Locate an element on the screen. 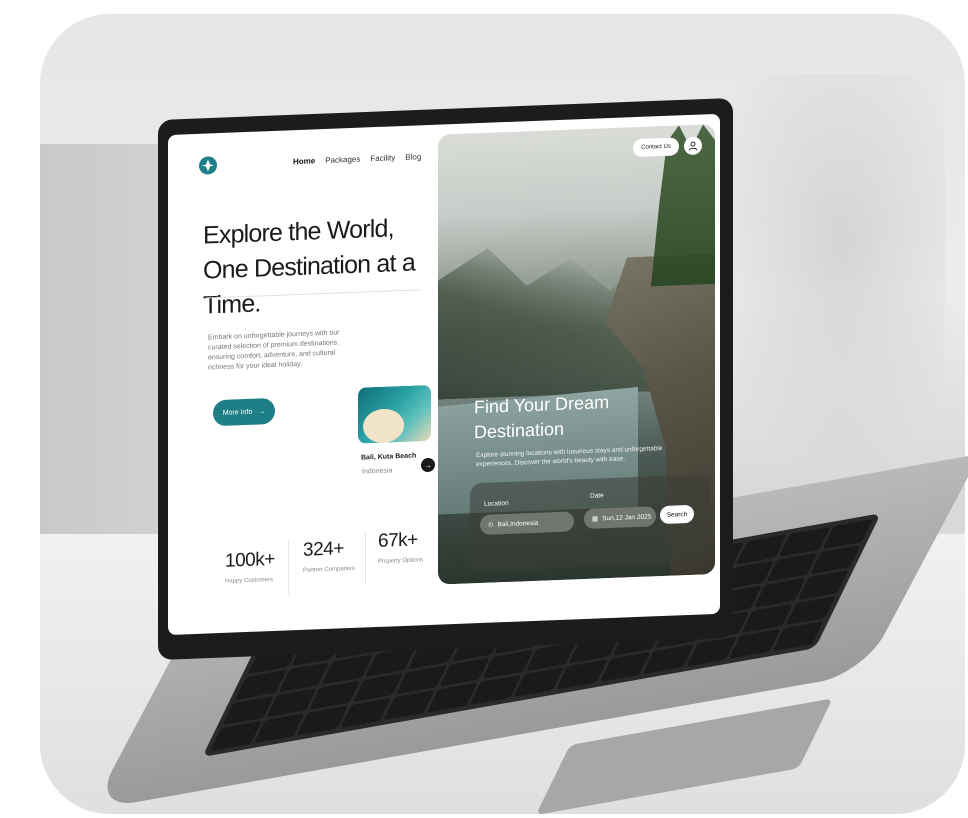 The image size is (968, 818). location-field: ⊙ Bali,Indonesia is located at coordinates (527, 523).